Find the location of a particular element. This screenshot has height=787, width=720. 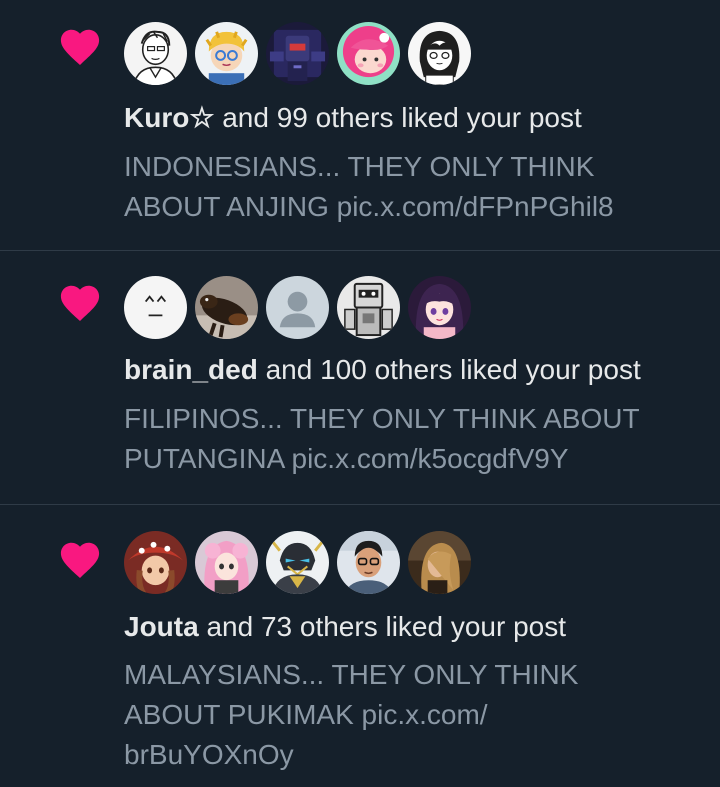

avatar-robot-gray is located at coordinates (368, 307).